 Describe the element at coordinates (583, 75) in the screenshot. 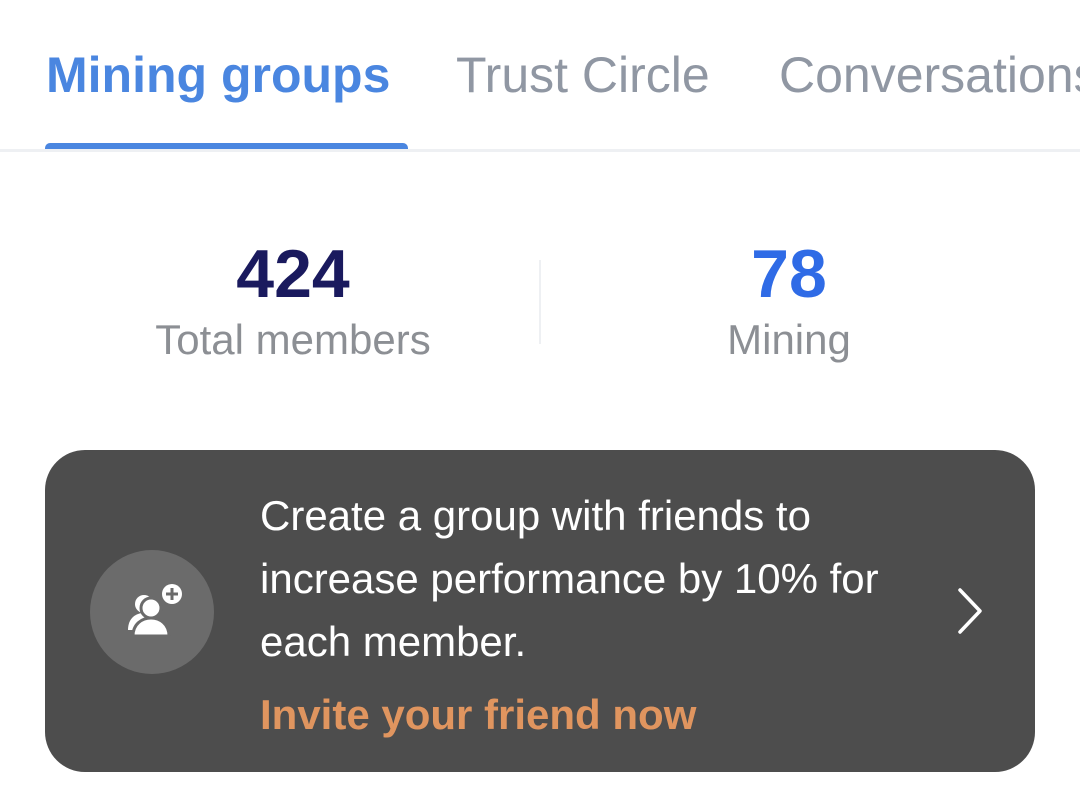

I see `tab-trust-circle: Trust Circle` at that location.